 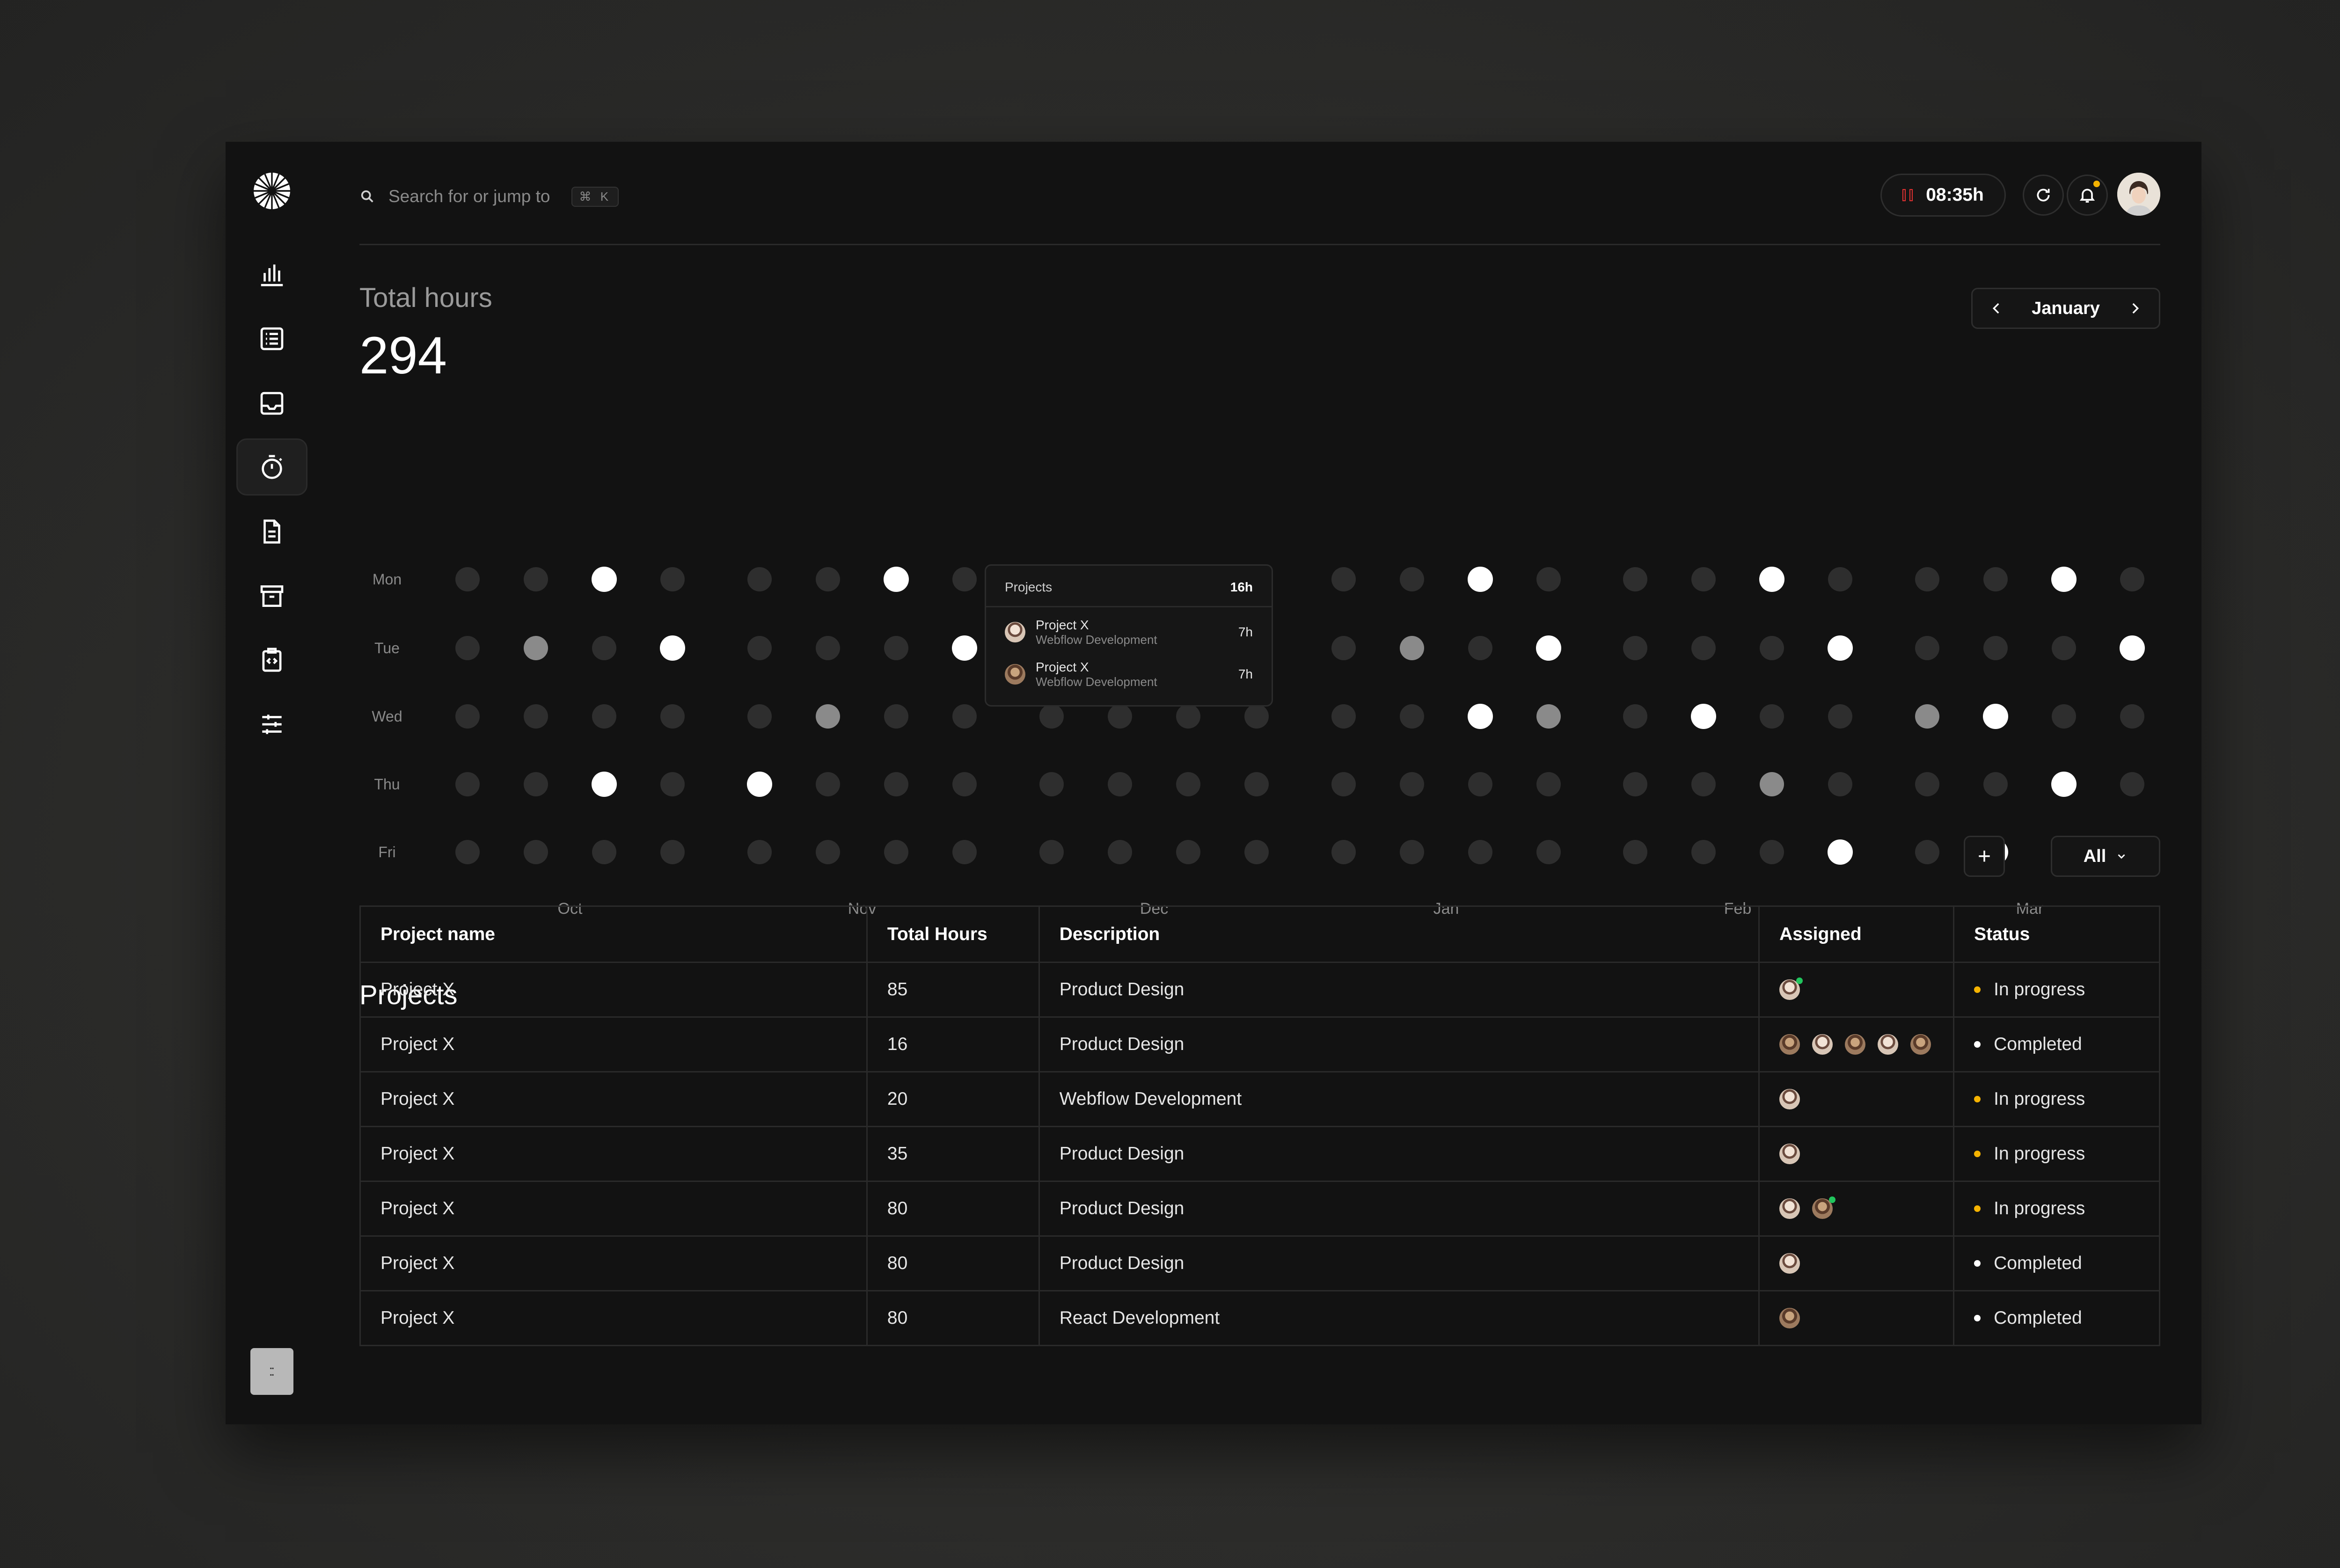 I want to click on nav-documents, so click(x=271, y=531).